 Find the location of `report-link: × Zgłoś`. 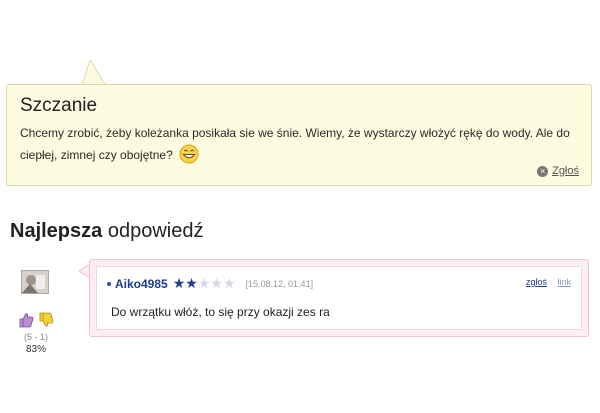

report-link: × Zgłoś is located at coordinates (558, 171).